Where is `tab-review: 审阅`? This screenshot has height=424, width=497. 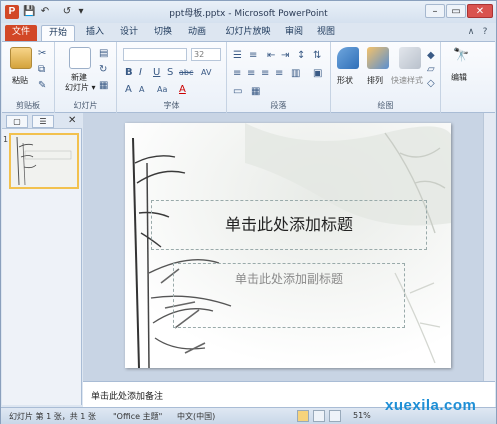
tab-review: 审阅 is located at coordinates (294, 33).